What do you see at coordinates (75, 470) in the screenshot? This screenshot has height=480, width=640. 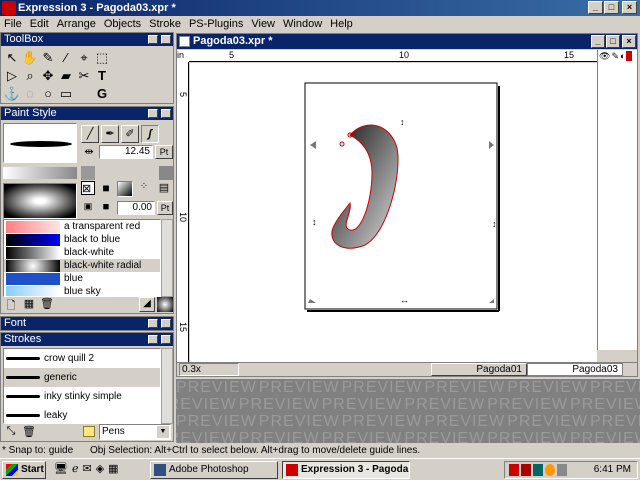 I see `ie-icon: ℯ` at bounding box center [75, 470].